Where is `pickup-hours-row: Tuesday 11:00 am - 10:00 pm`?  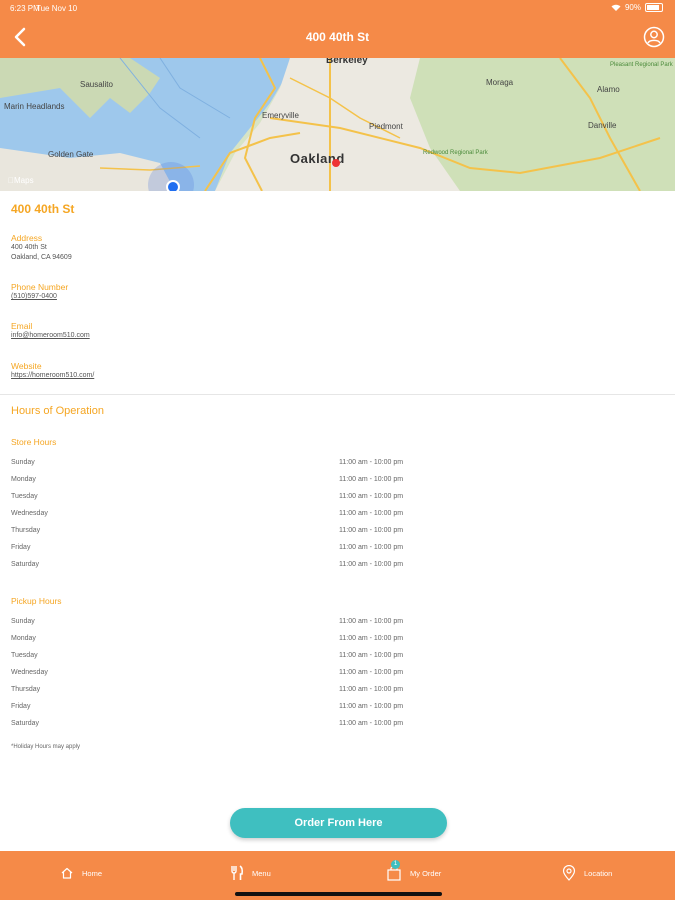 pickup-hours-row: Tuesday 11:00 am - 10:00 pm is located at coordinates (337, 658).